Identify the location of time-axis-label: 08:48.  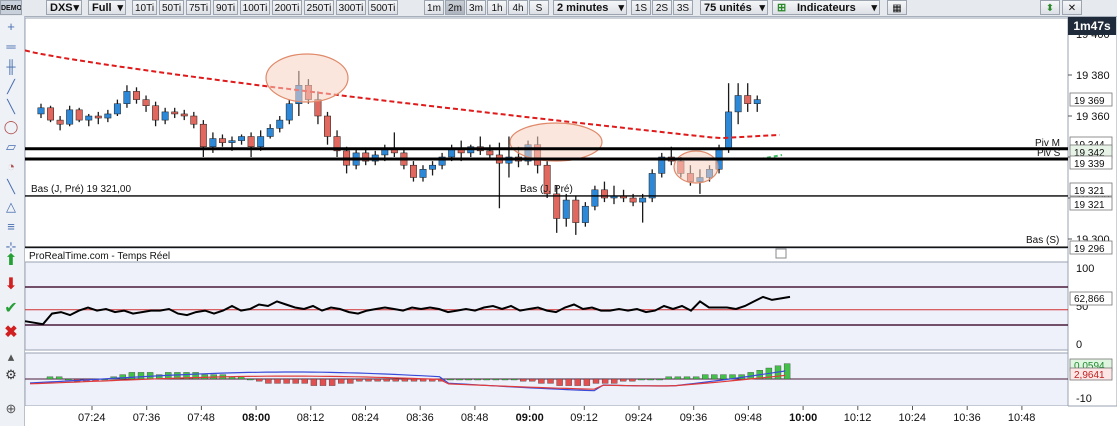
(475, 418).